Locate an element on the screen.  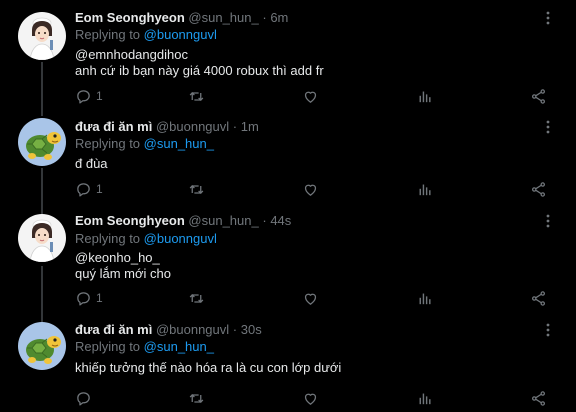
tweet-header: Eom Seonghyeon @sun_hun_ · 44s is located at coordinates (183, 221).